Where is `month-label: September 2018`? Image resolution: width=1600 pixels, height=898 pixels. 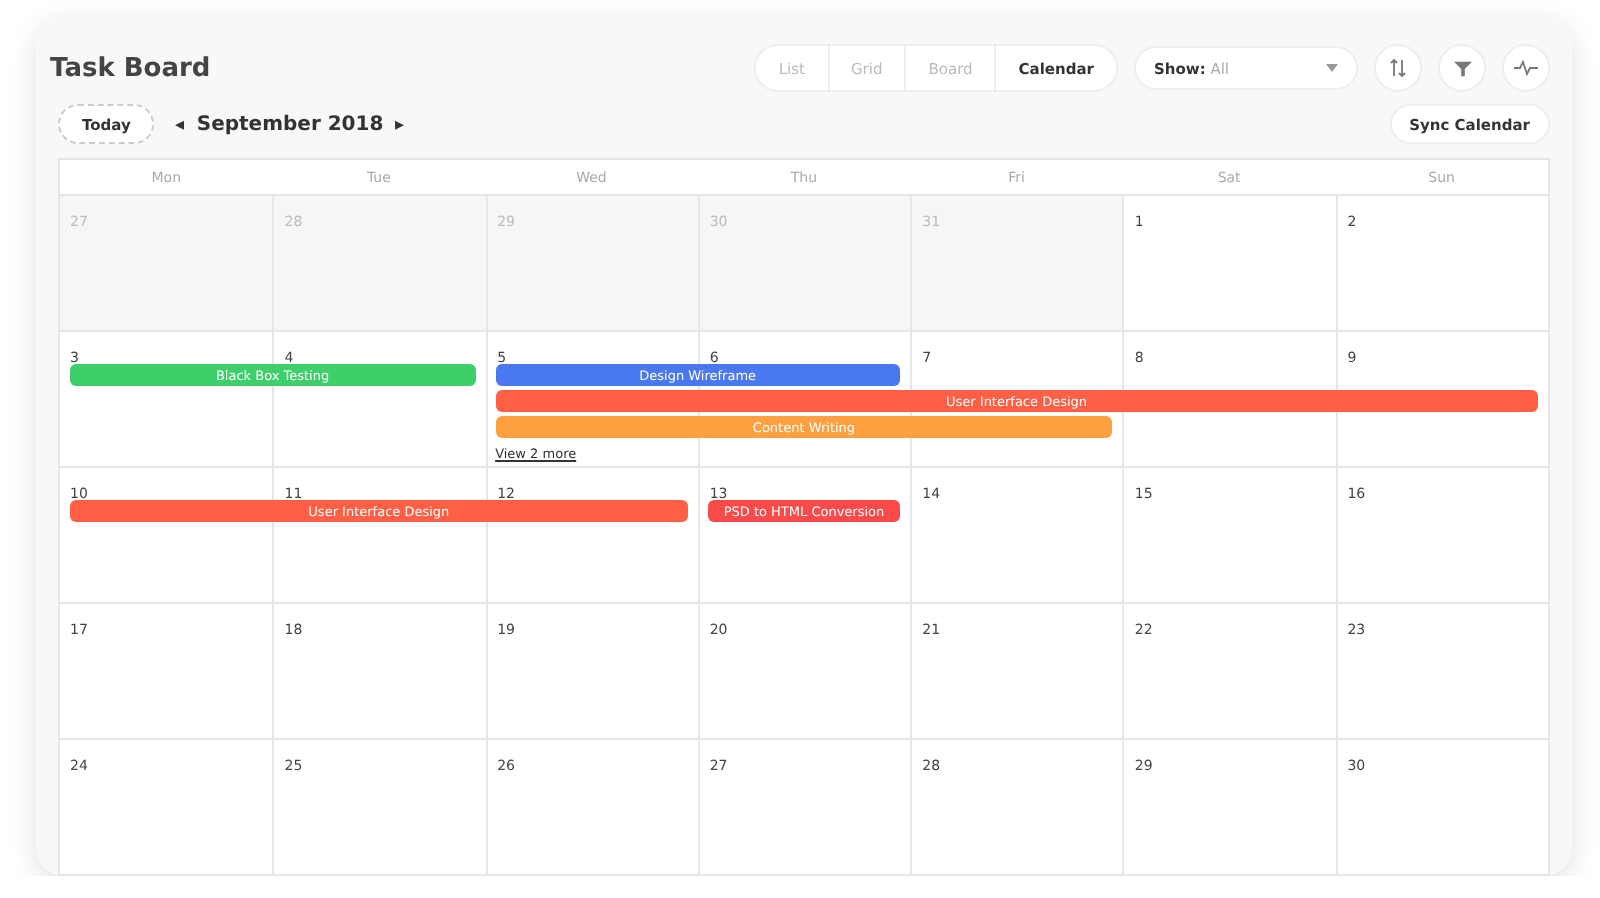 month-label: September 2018 is located at coordinates (290, 124).